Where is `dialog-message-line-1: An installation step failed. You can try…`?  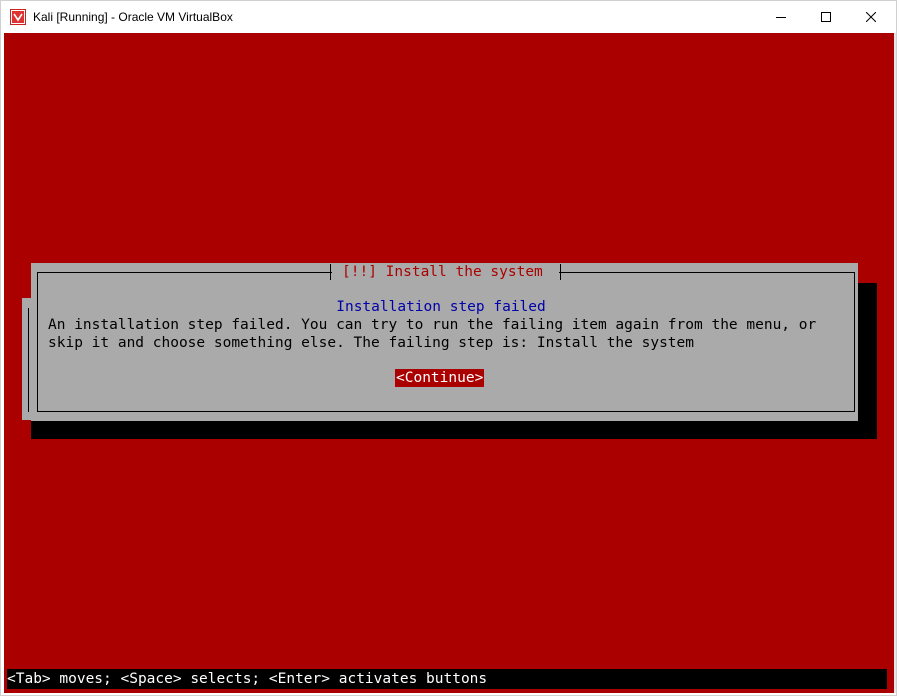
dialog-message-line-1: An installation step failed. You can try… is located at coordinates (432, 325).